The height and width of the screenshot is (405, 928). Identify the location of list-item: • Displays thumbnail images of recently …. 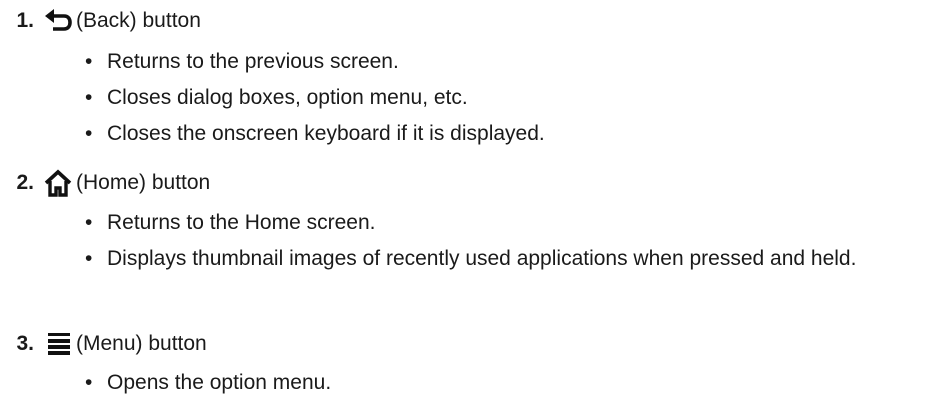
(500, 259).